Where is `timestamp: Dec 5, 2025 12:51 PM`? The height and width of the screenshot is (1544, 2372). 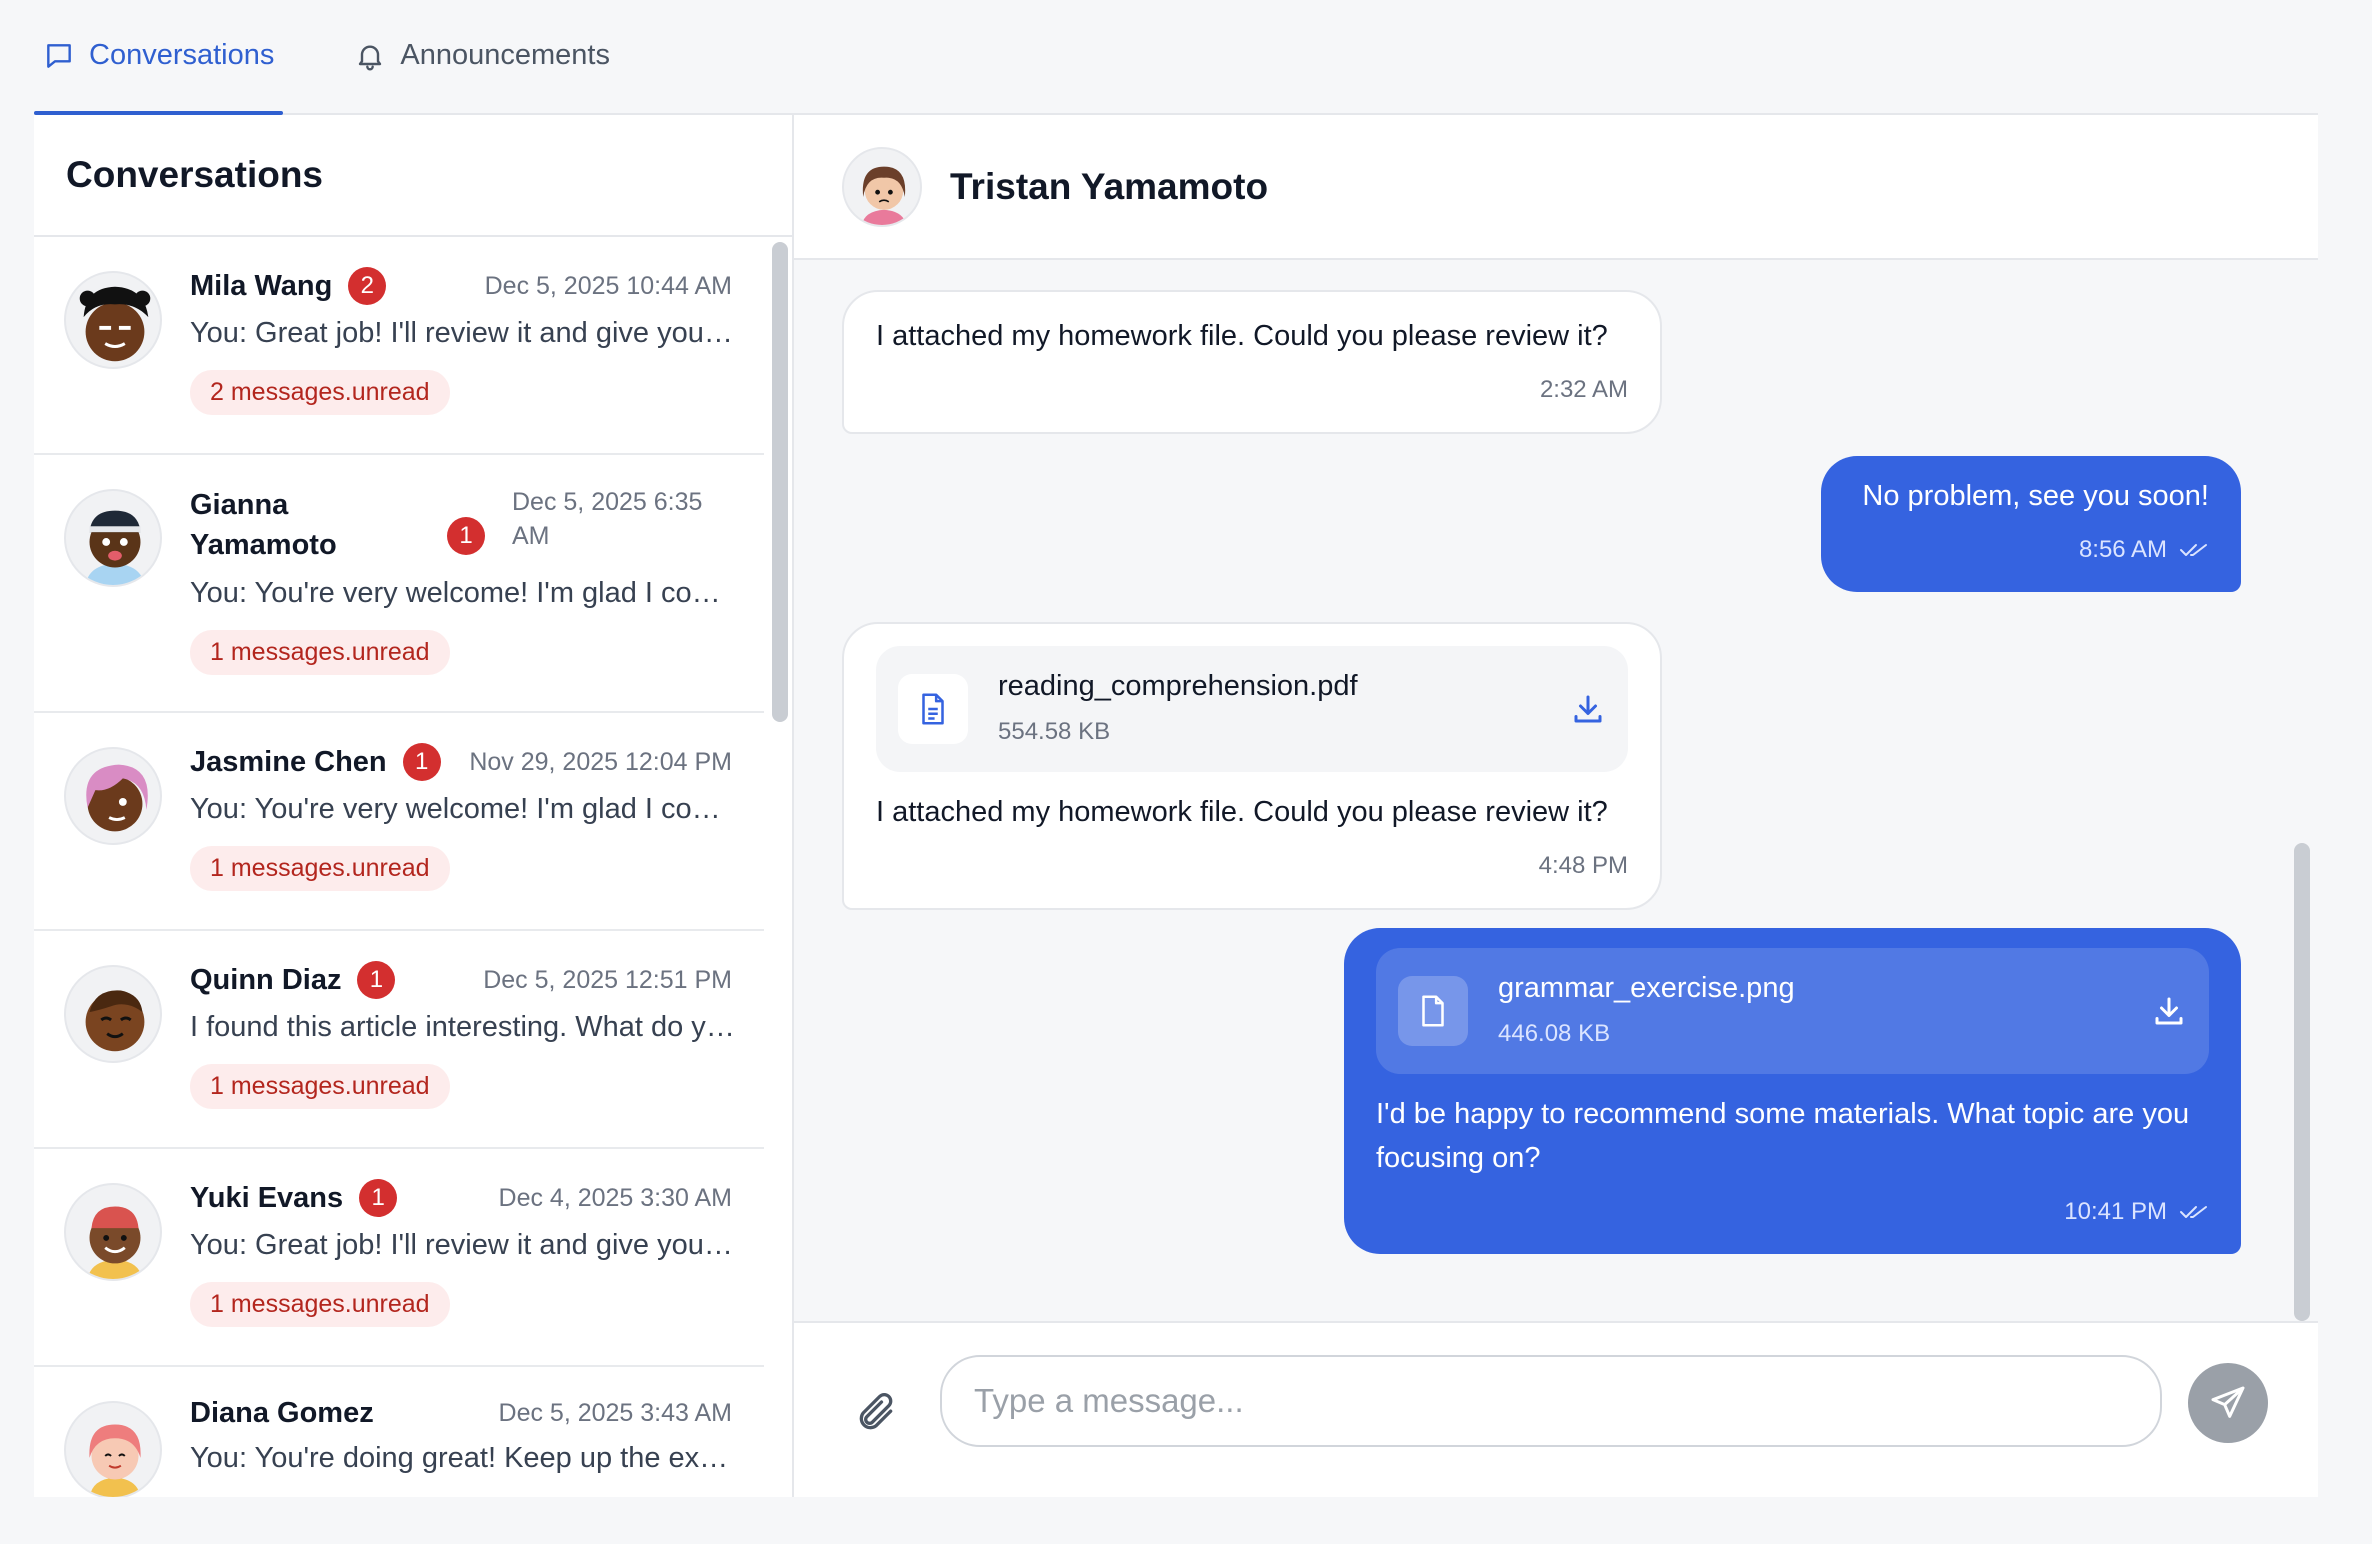 timestamp: Dec 5, 2025 12:51 PM is located at coordinates (607, 979).